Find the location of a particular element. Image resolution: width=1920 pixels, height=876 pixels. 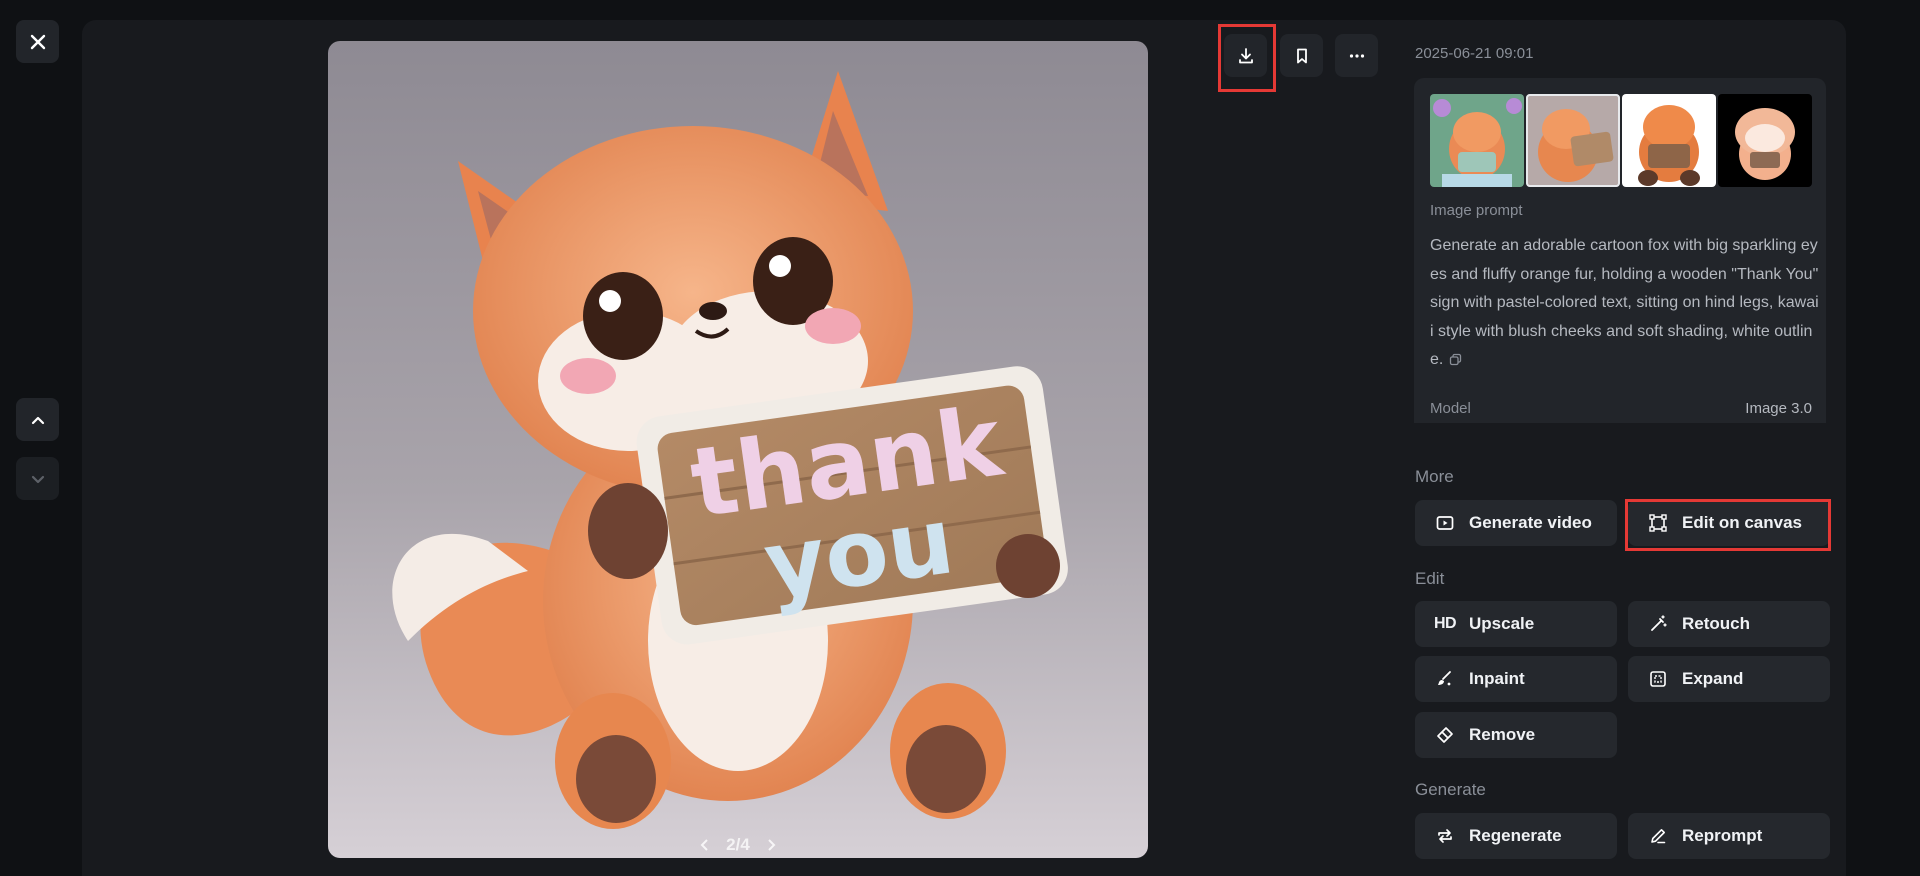

model-value: Image 3.0 is located at coordinates (1778, 408).